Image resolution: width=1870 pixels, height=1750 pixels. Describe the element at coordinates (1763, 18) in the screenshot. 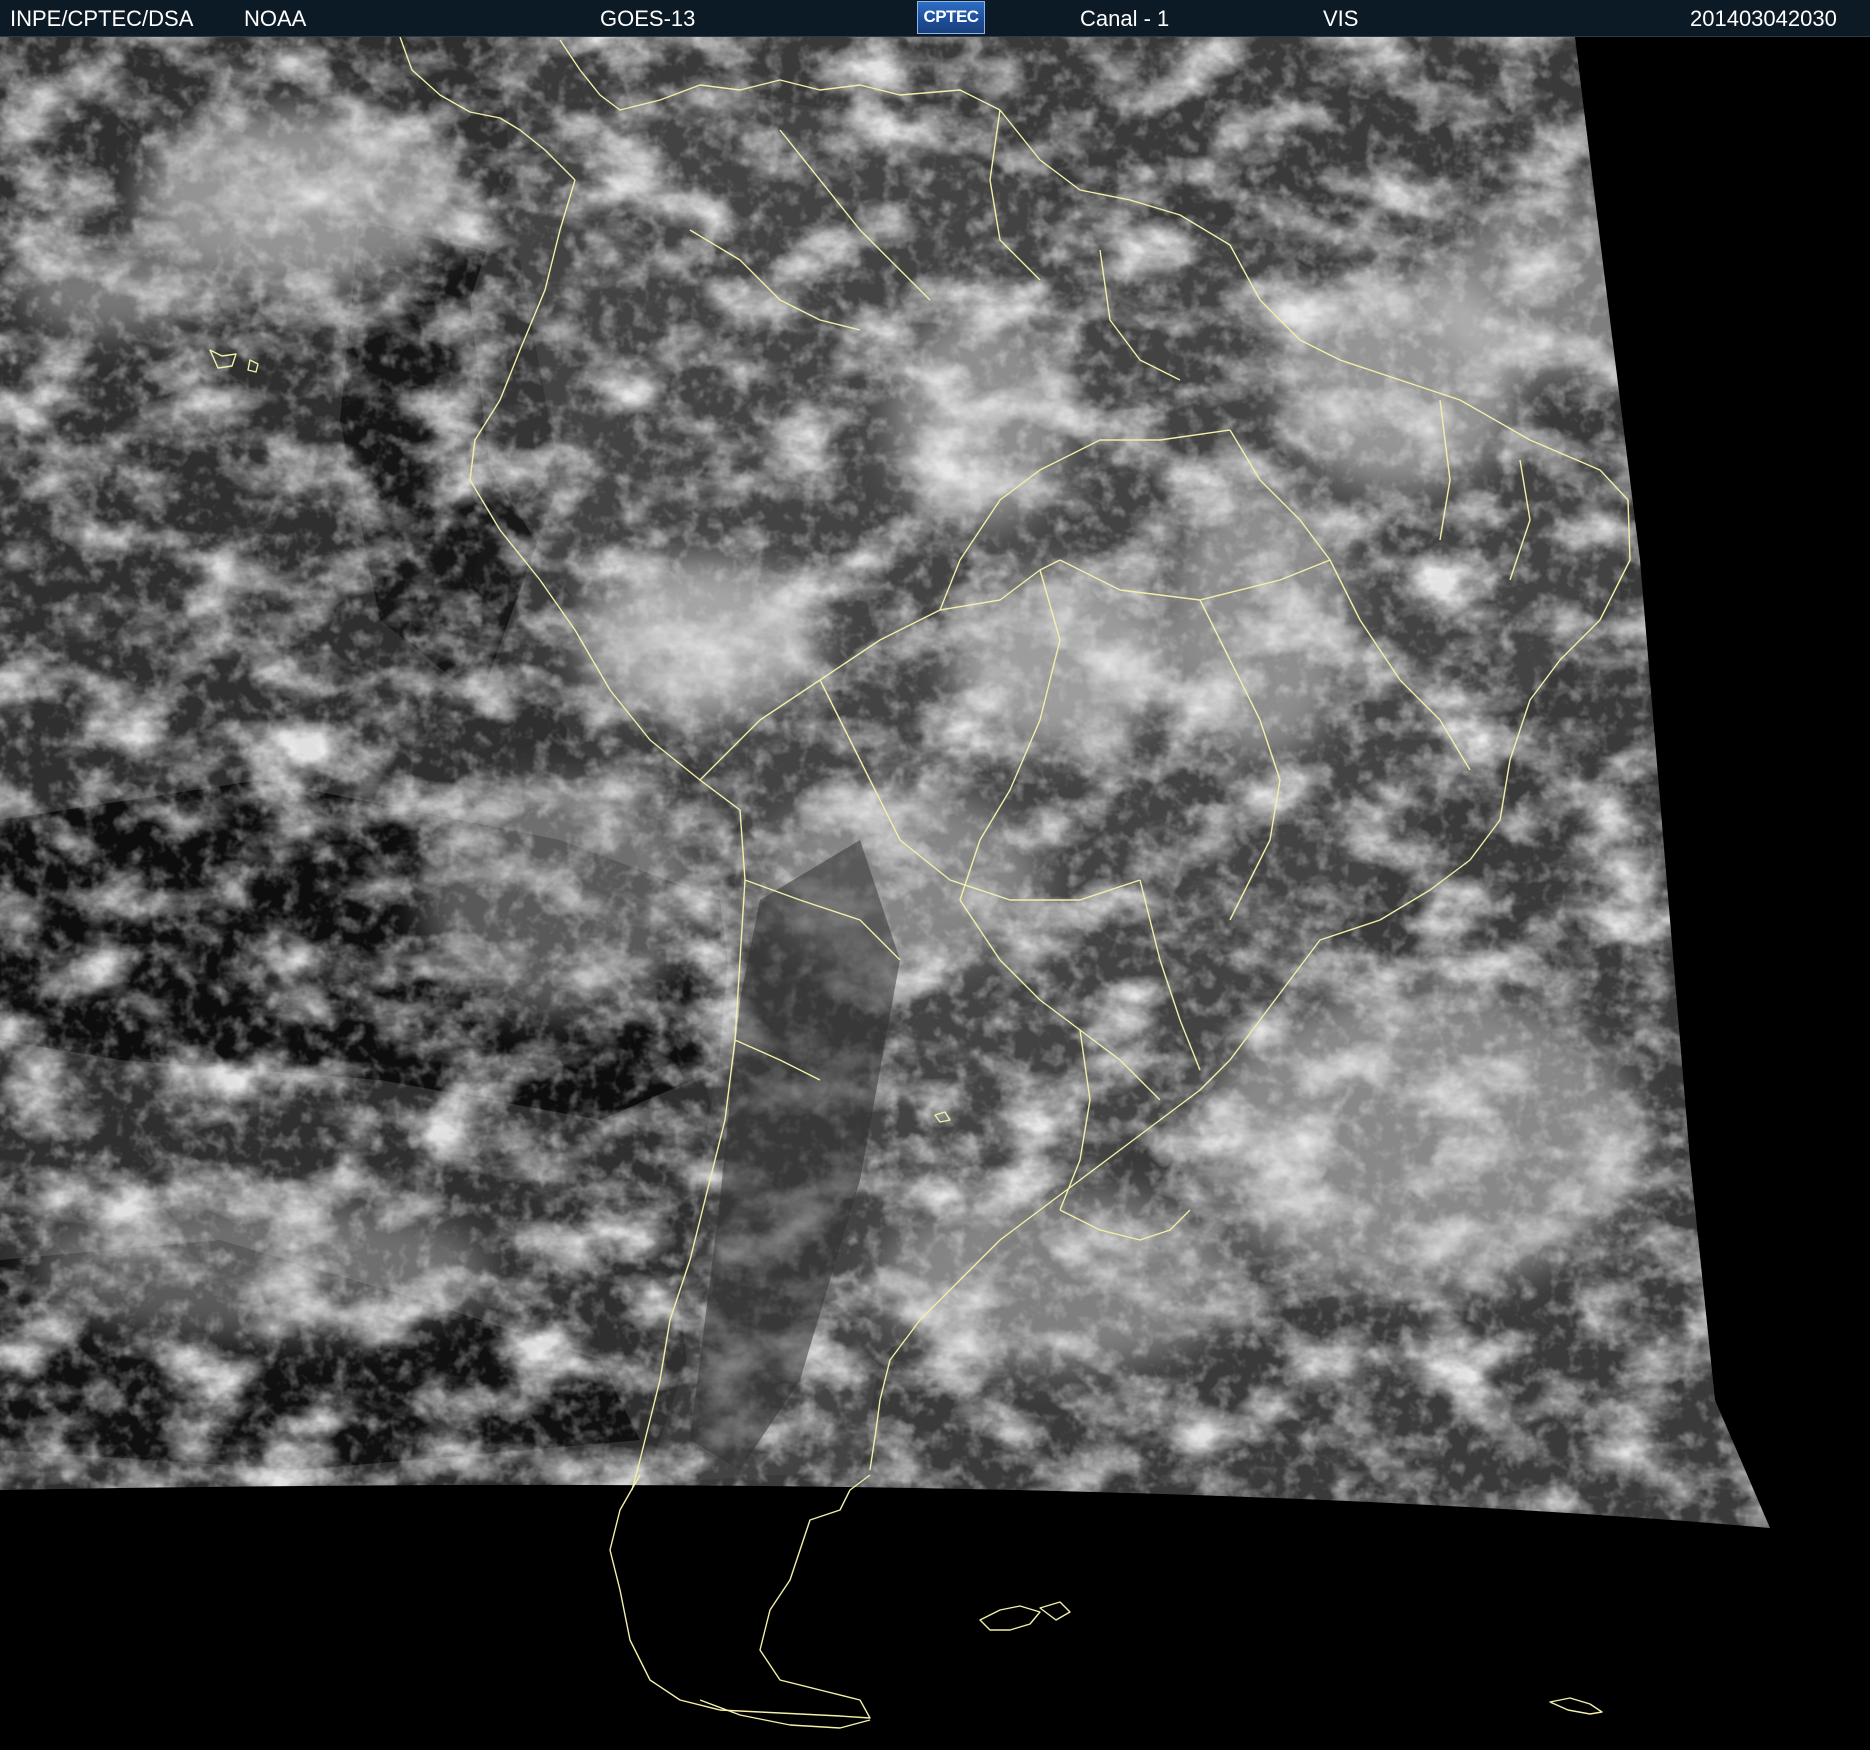

I see `timestamp-label: 201403042030` at that location.